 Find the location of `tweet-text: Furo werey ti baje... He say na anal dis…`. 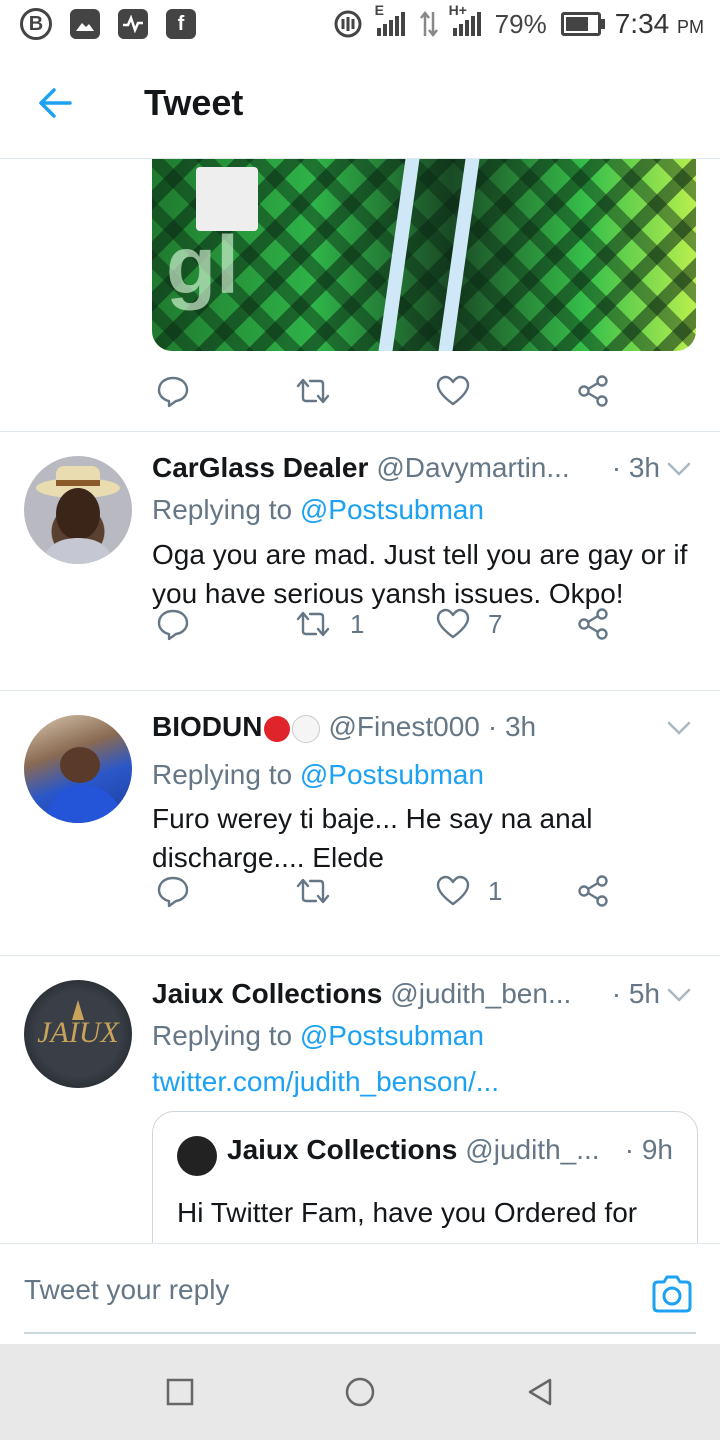

tweet-text: Furo werey ti baje... He say na anal dis… is located at coordinates (372, 838).